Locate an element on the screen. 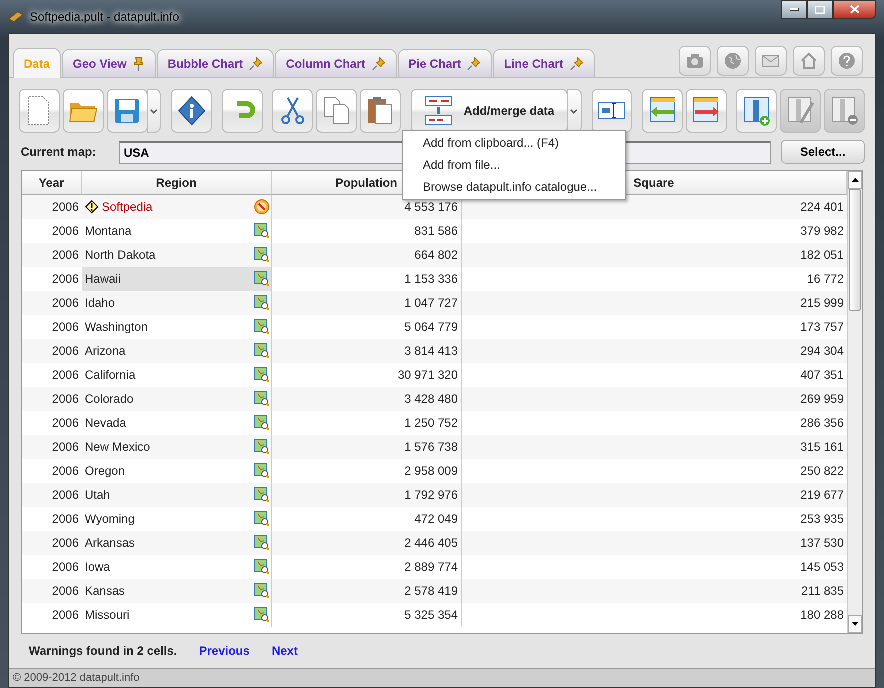 This screenshot has width=884, height=688. table-cell: 664 802 is located at coordinates (367, 255).